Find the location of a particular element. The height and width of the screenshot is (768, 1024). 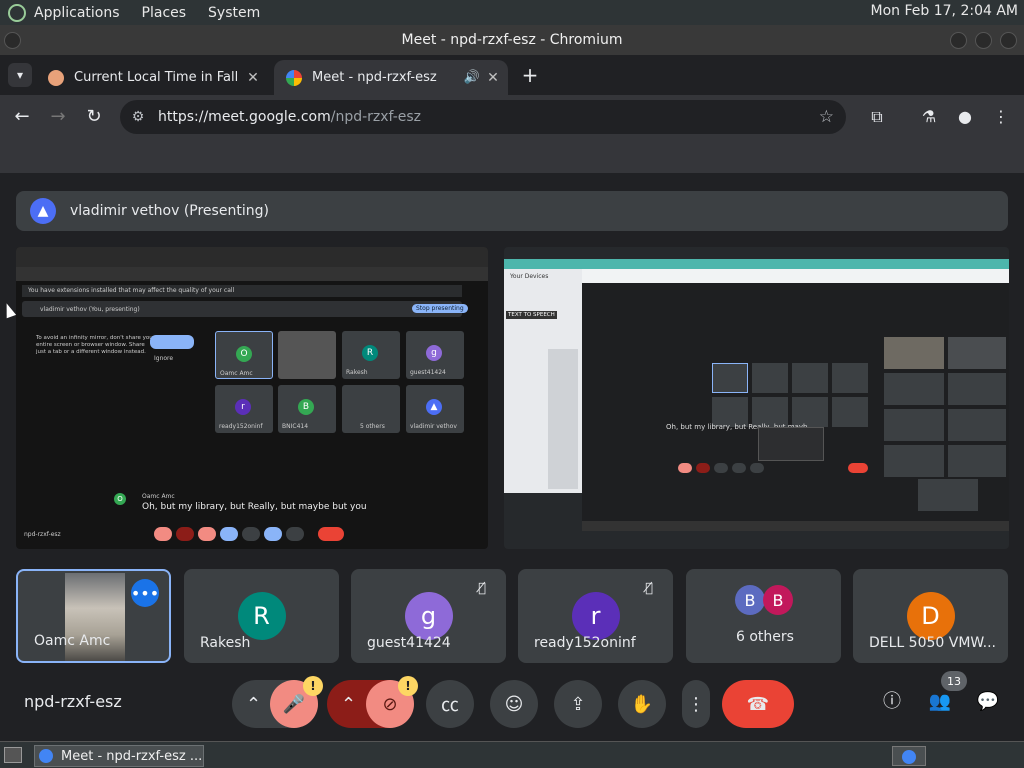

mini-omnibox is located at coordinates (795, 276).